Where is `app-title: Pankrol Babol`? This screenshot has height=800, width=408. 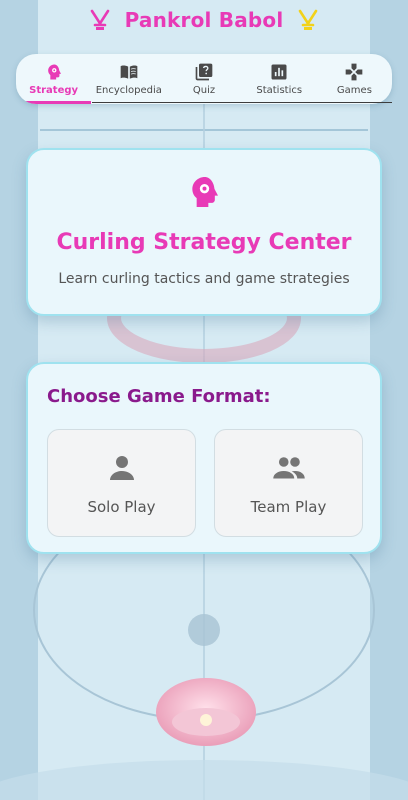 app-title: Pankrol Babol is located at coordinates (204, 20).